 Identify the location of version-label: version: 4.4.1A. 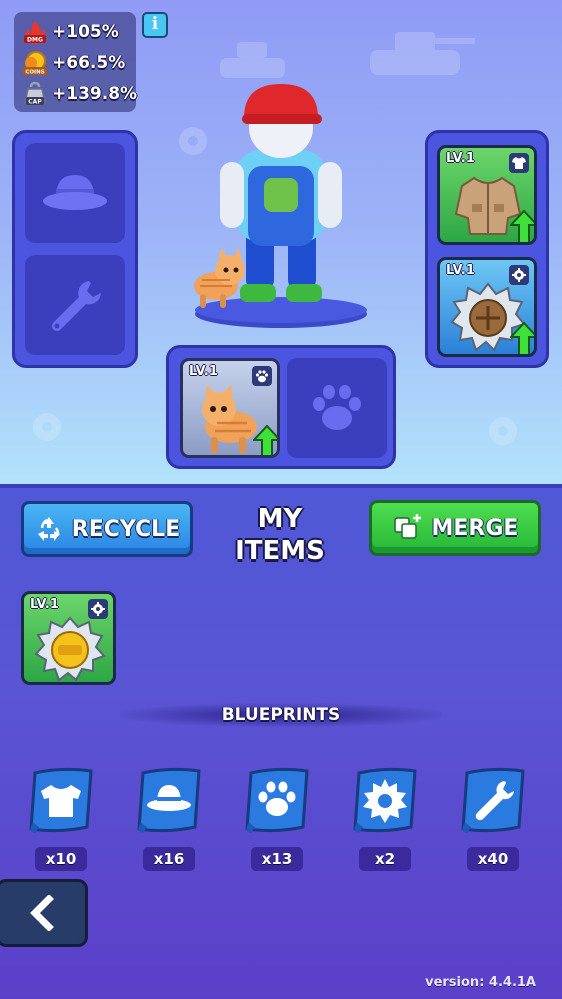
(480, 982).